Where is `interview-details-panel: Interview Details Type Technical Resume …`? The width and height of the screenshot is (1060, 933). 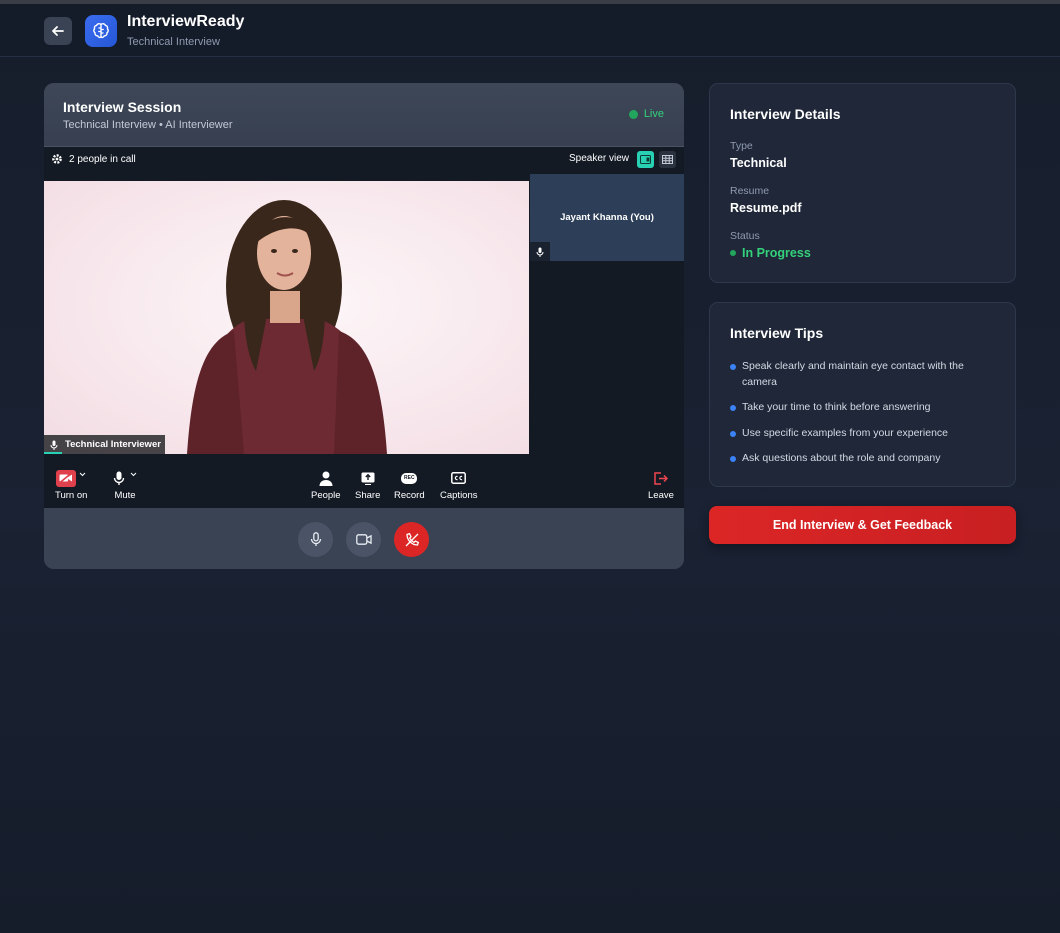 interview-details-panel: Interview Details Type Technical Resume … is located at coordinates (862, 183).